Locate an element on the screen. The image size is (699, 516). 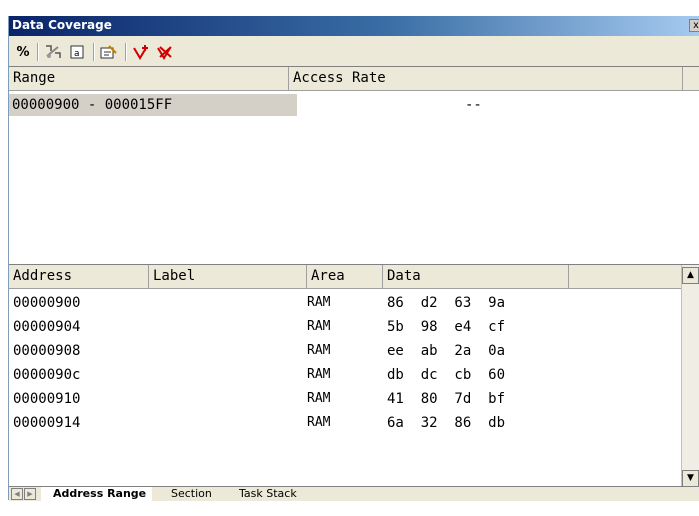
table-row: 00000914 RAM 6a 32 86 db is located at coordinates (346, 423).